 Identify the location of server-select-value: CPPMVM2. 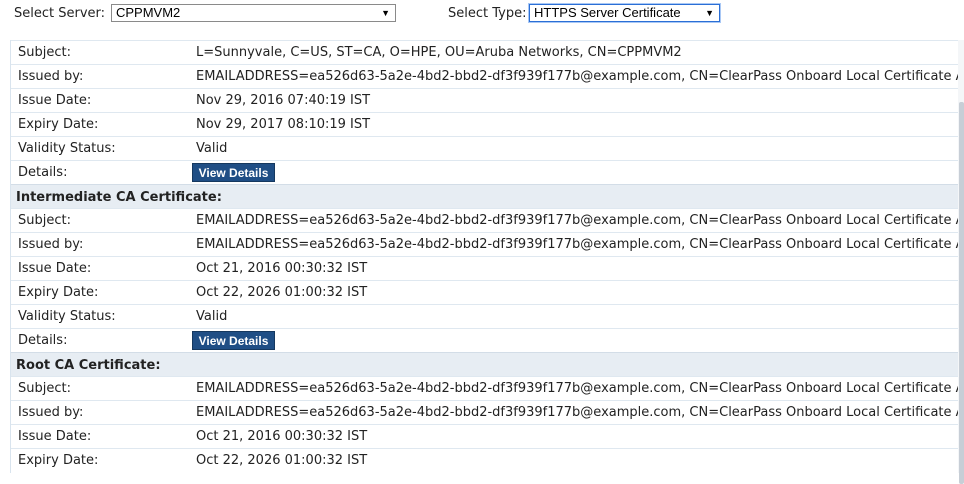
(148, 12).